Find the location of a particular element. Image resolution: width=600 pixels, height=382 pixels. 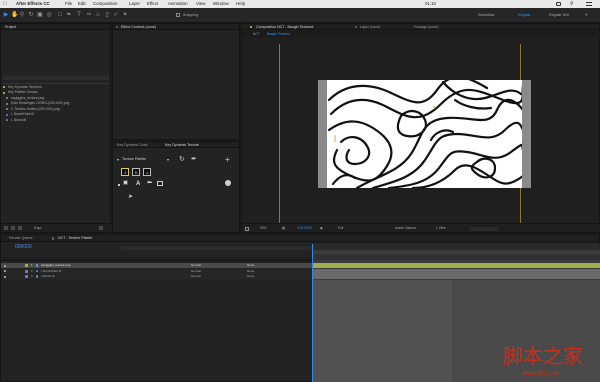

layer-row-3: 3 L Brush.tif Normal None is located at coordinates (156, 276).